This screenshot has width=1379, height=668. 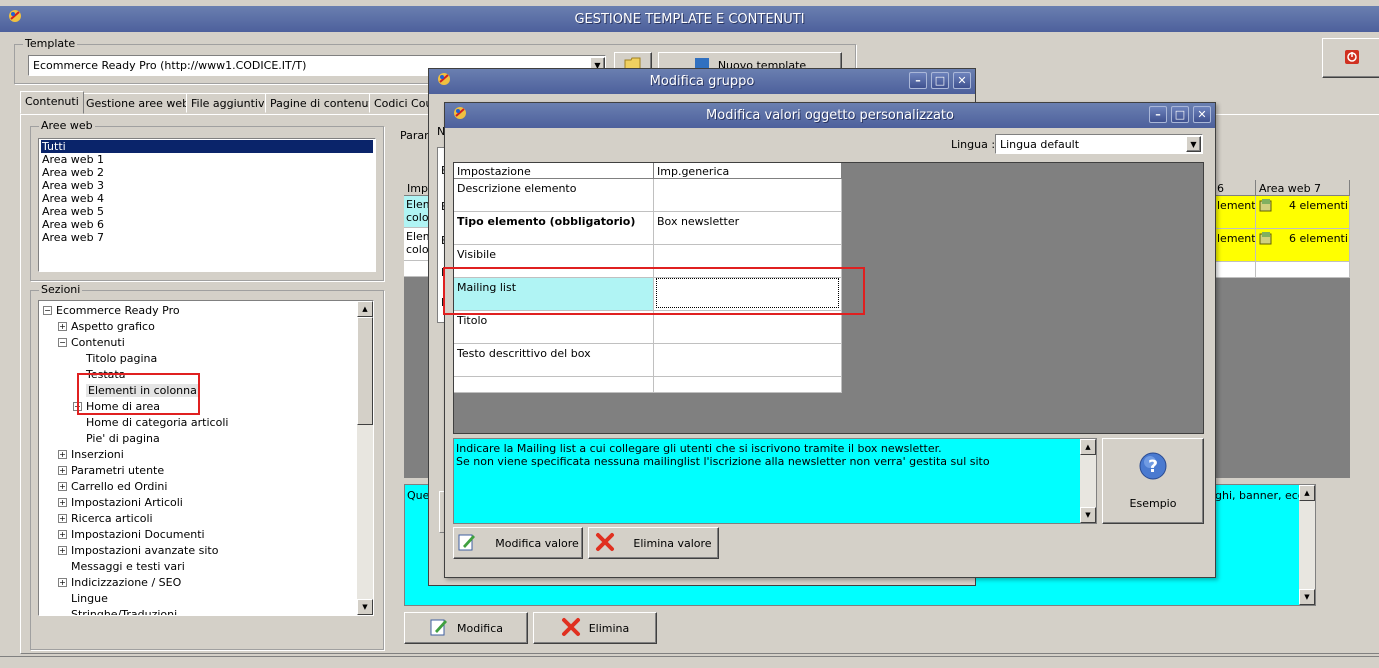 What do you see at coordinates (117, 611) in the screenshot?
I see `tree-item: Stringhe/Traduzioni` at bounding box center [117, 611].